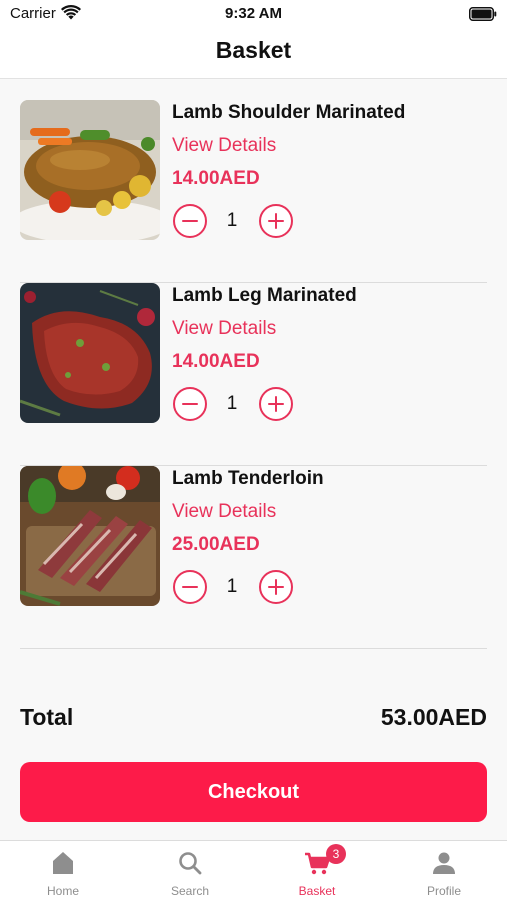 The height and width of the screenshot is (900, 507). I want to click on home-icon, so click(63, 863).